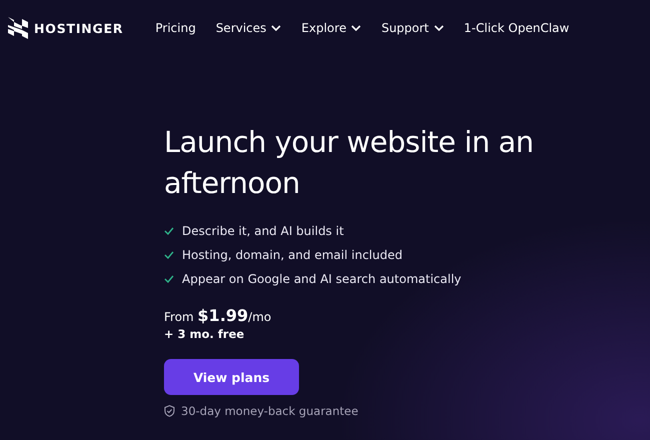 Image resolution: width=650 pixels, height=440 pixels. Describe the element at coordinates (218, 315) in the screenshot. I see `price-text: From $1.99/mo` at that location.